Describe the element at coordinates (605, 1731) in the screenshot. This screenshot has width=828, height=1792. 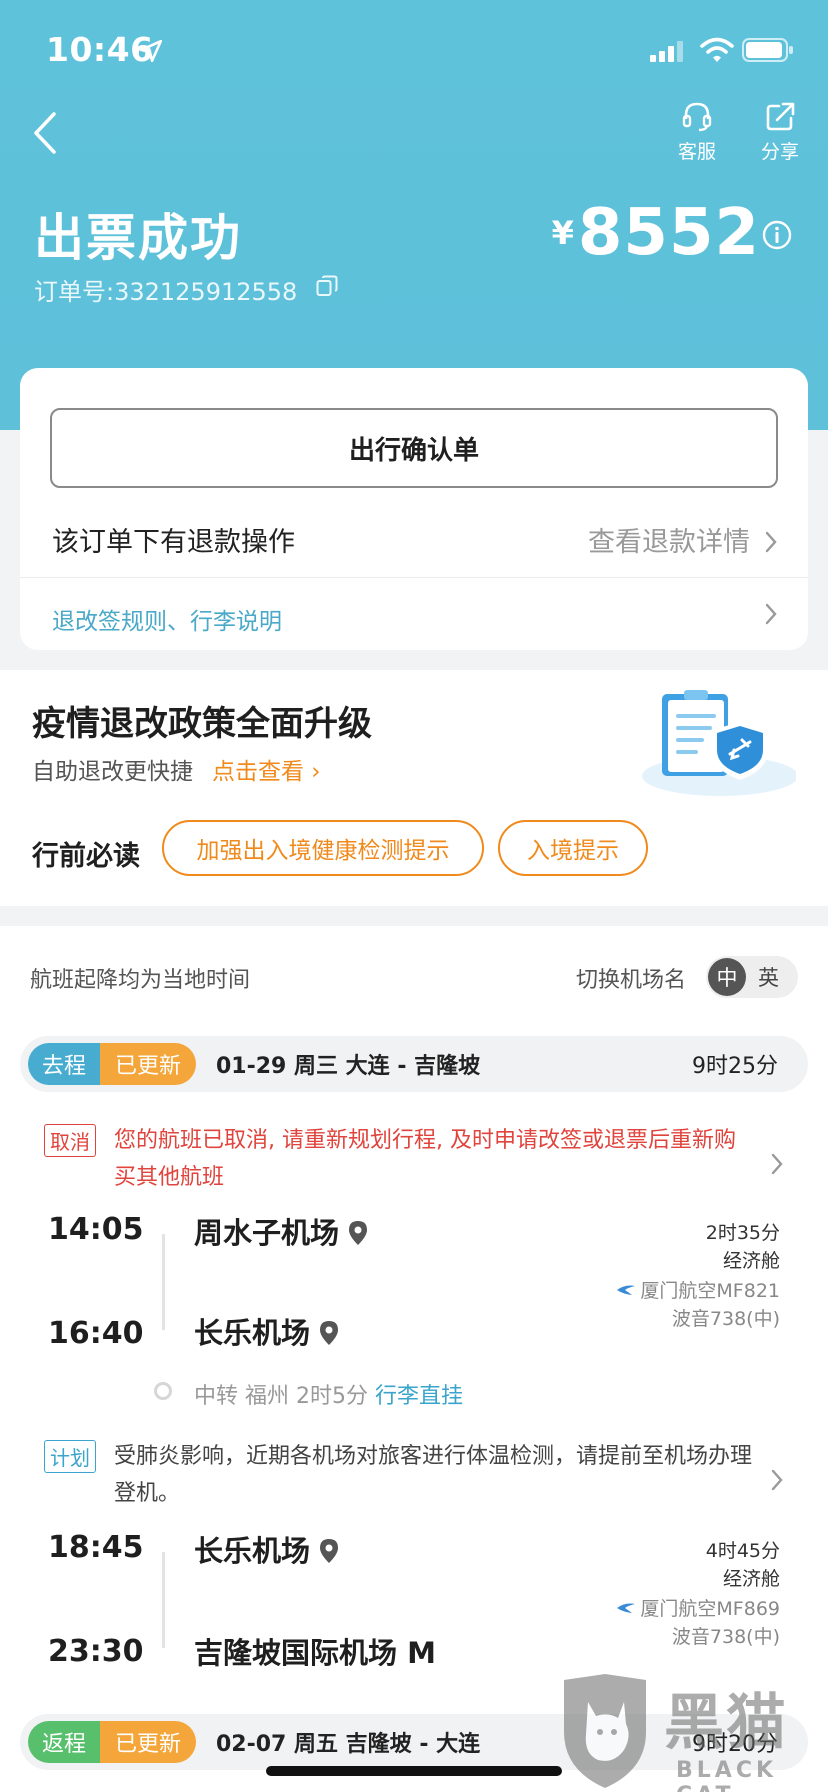
I see `cat-shield-logo-icon` at that location.